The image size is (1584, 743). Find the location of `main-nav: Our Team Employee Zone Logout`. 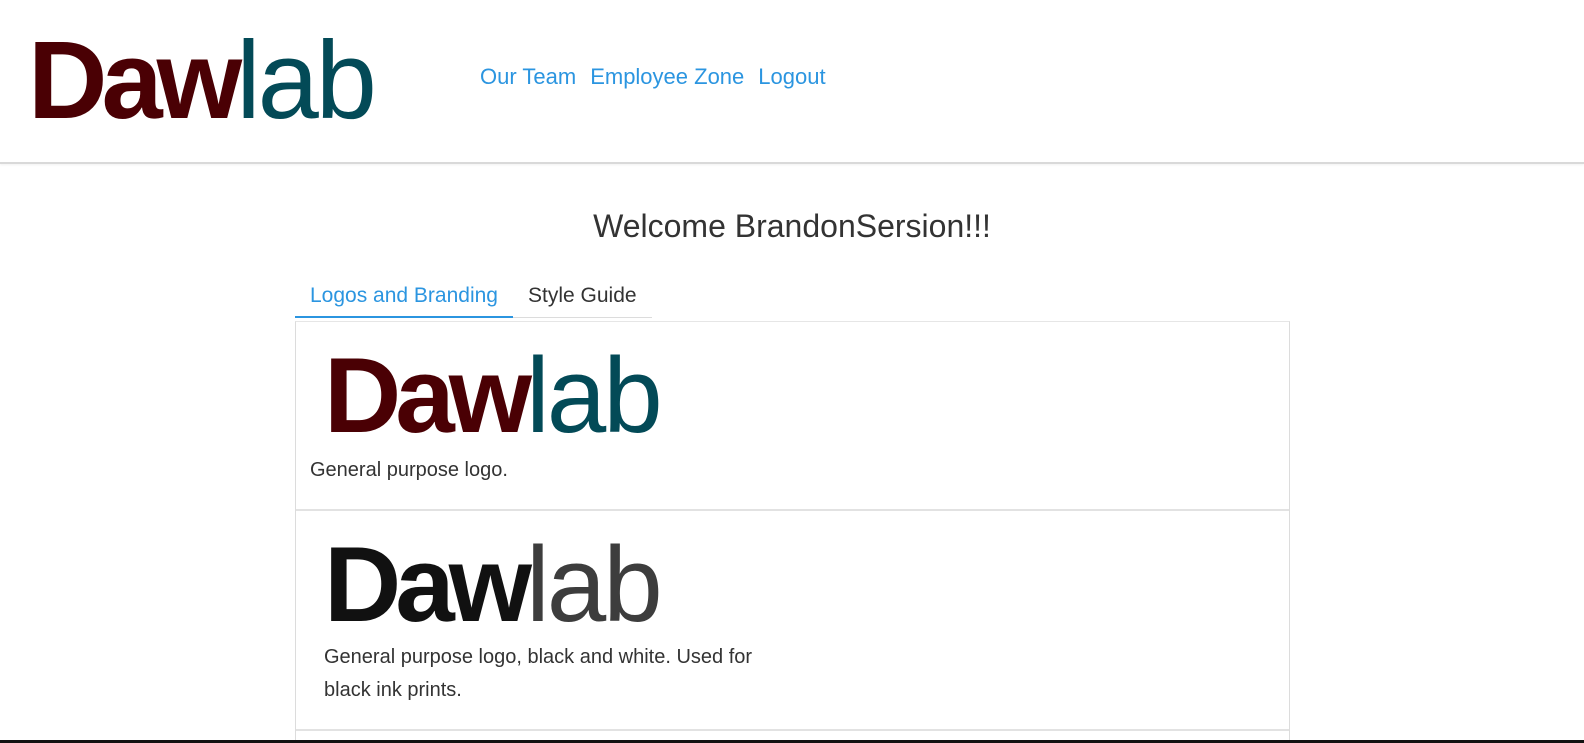

main-nav: Our Team Employee Zone Logout is located at coordinates (660, 77).